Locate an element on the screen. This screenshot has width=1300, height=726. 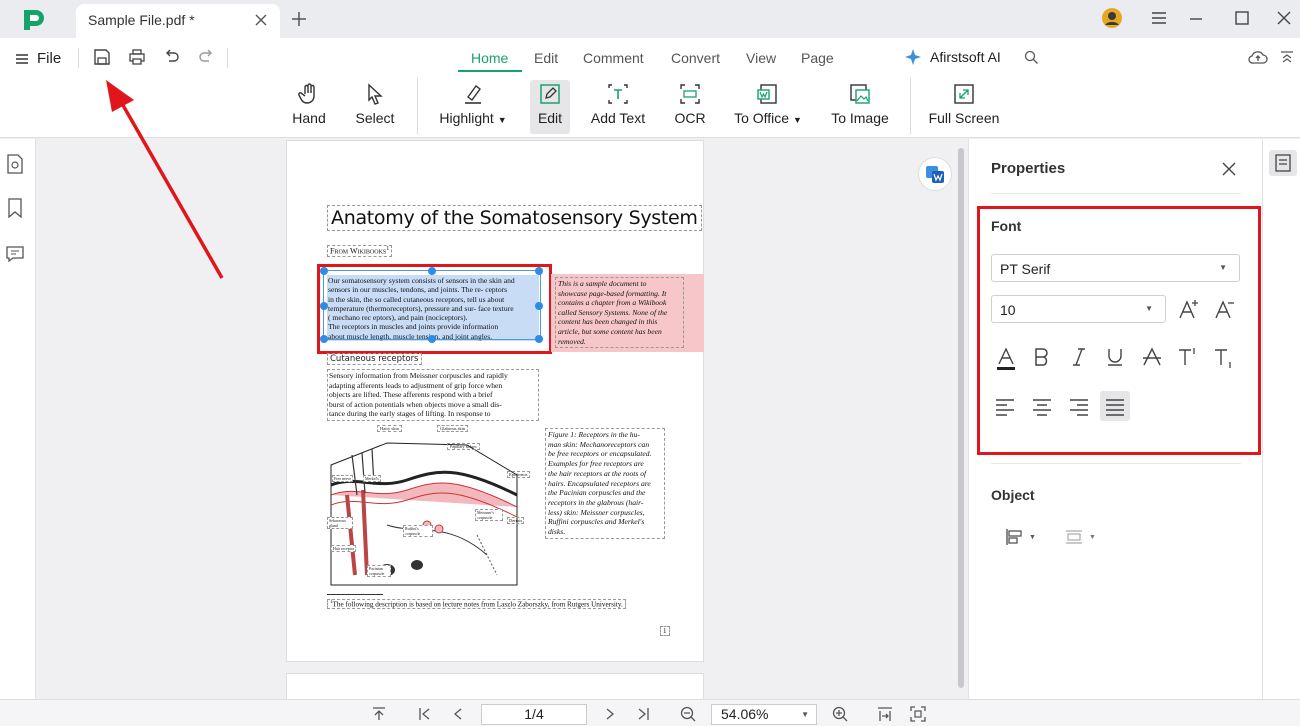
to-office-button: To Office ▼ is located at coordinates (768, 107).